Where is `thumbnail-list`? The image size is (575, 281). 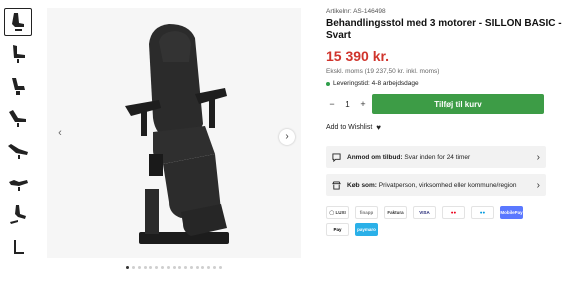 thumbnail-list is located at coordinates (19, 136).